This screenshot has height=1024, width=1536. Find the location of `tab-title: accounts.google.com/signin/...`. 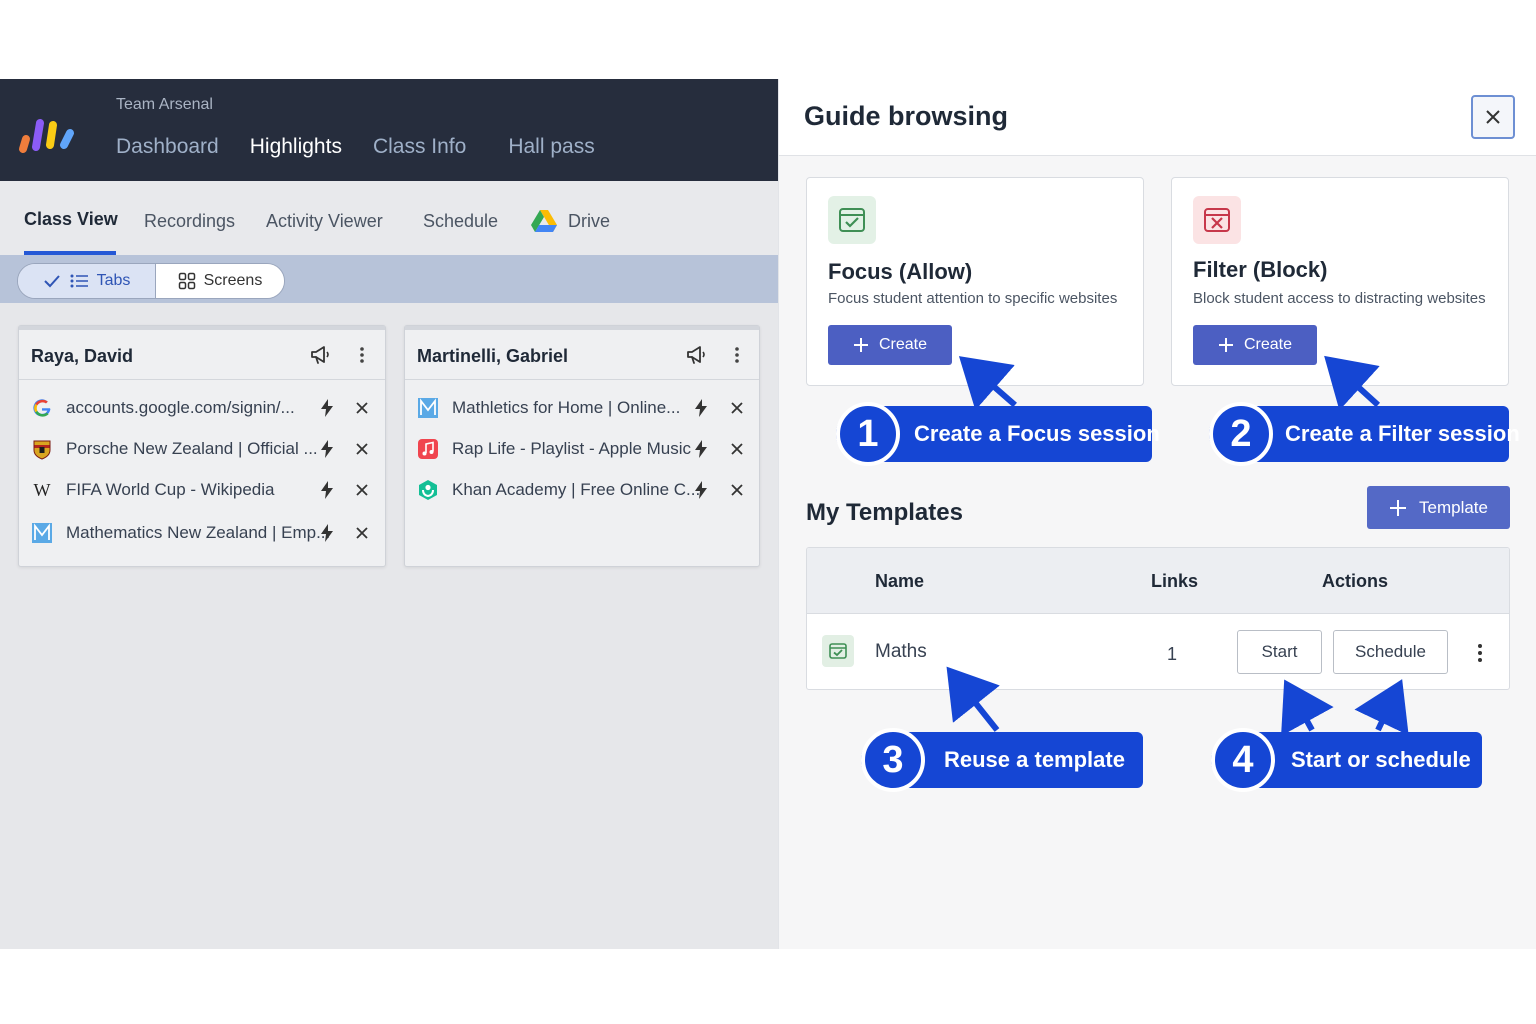

tab-title: accounts.google.com/signin/... is located at coordinates (180, 407).